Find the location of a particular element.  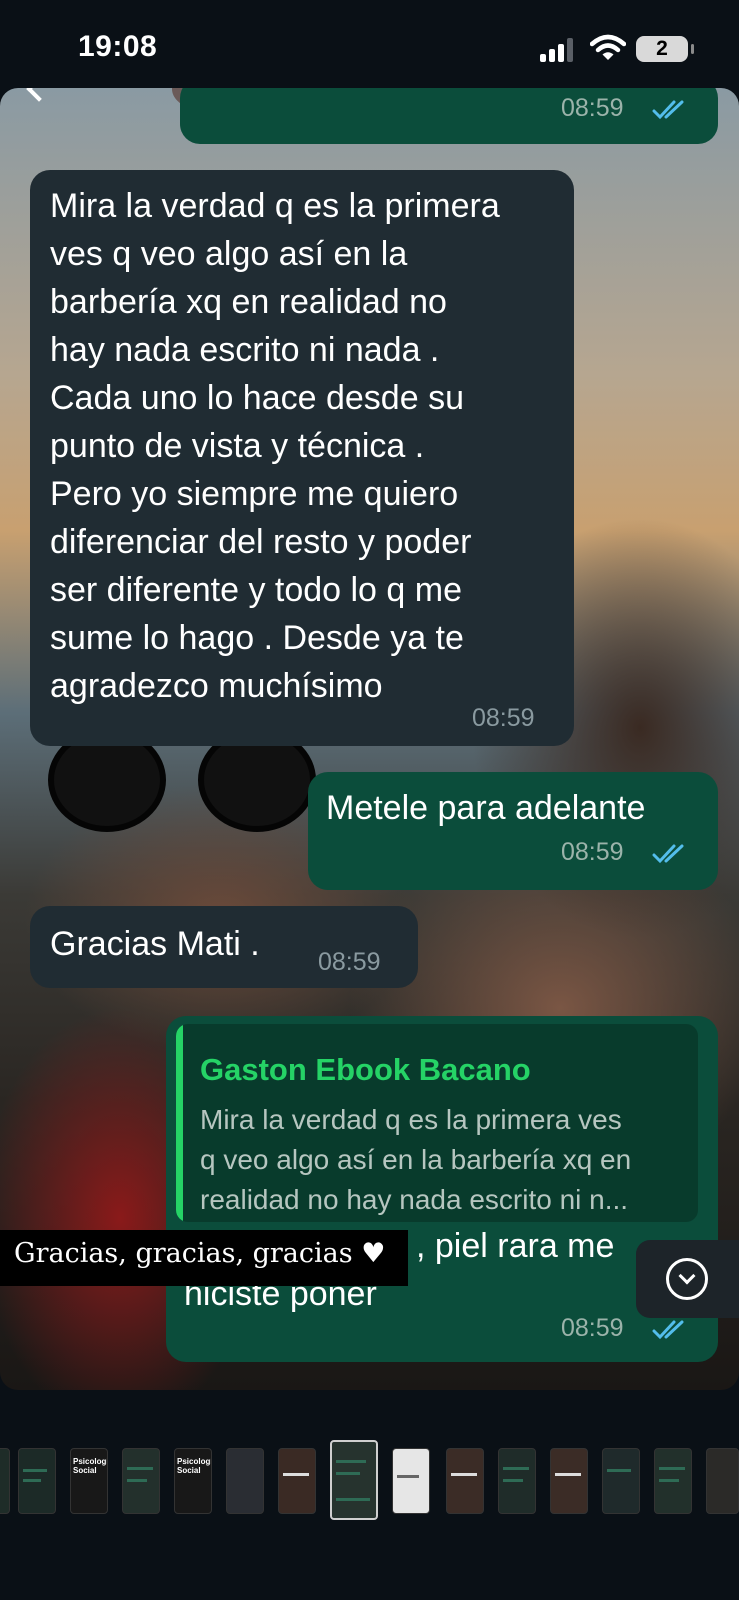

message-line: punto de vista y técnica . is located at coordinates (237, 446).